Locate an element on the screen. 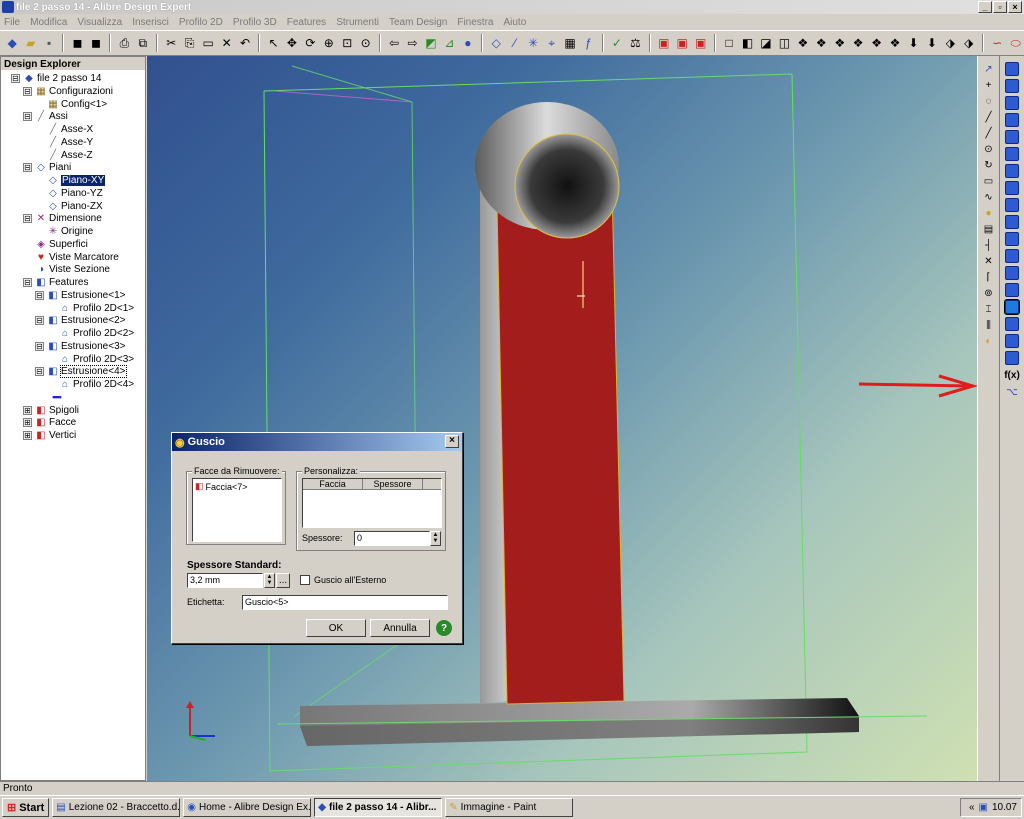  menu-profilo-2d: Profilo 2D is located at coordinates (201, 22).